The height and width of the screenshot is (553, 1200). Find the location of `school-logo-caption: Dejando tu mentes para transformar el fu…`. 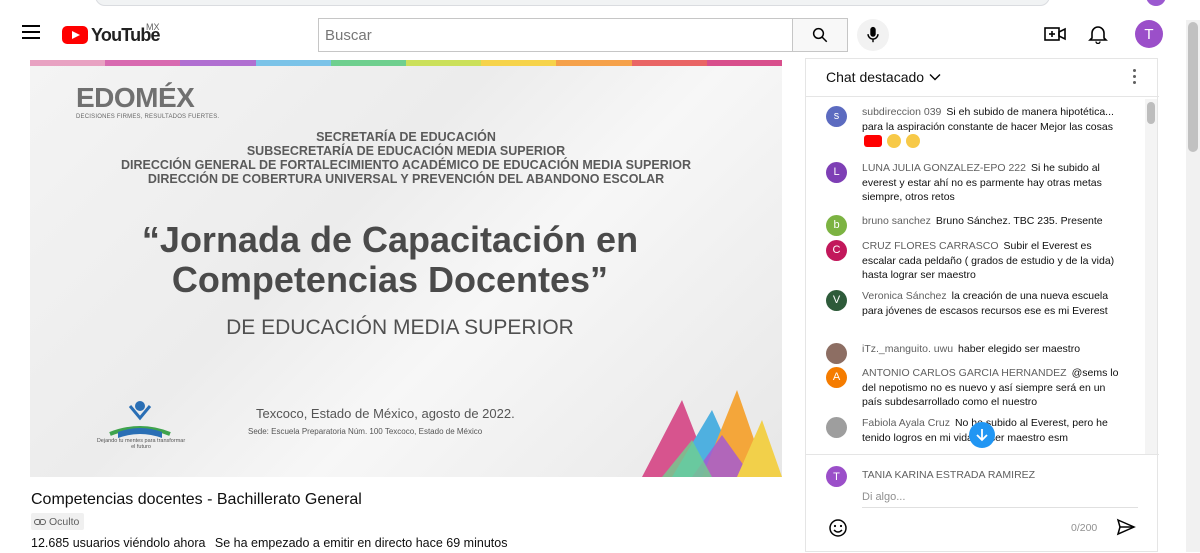

school-logo-caption: Dejando tu mentes para transformar el fu… is located at coordinates (141, 444).